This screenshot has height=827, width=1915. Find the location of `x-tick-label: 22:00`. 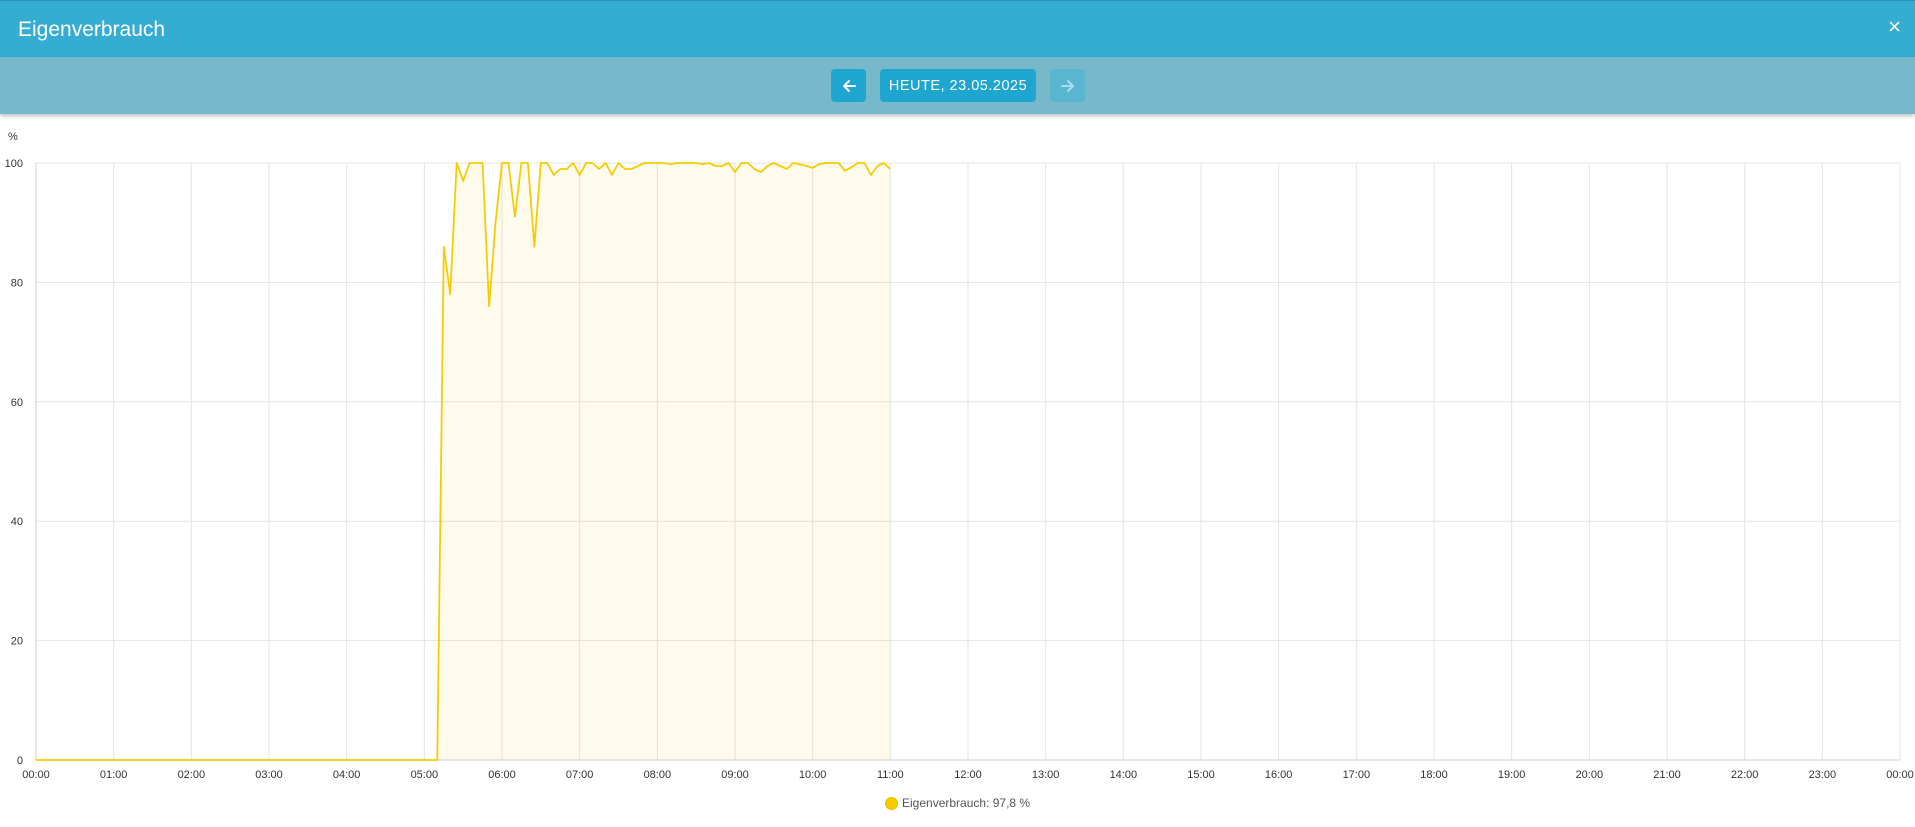

x-tick-label: 22:00 is located at coordinates (1745, 775).